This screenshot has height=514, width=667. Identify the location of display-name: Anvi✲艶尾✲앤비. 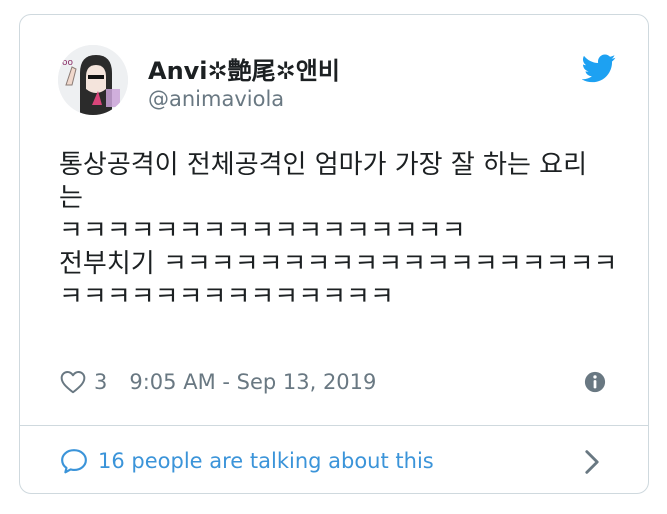
(244, 68).